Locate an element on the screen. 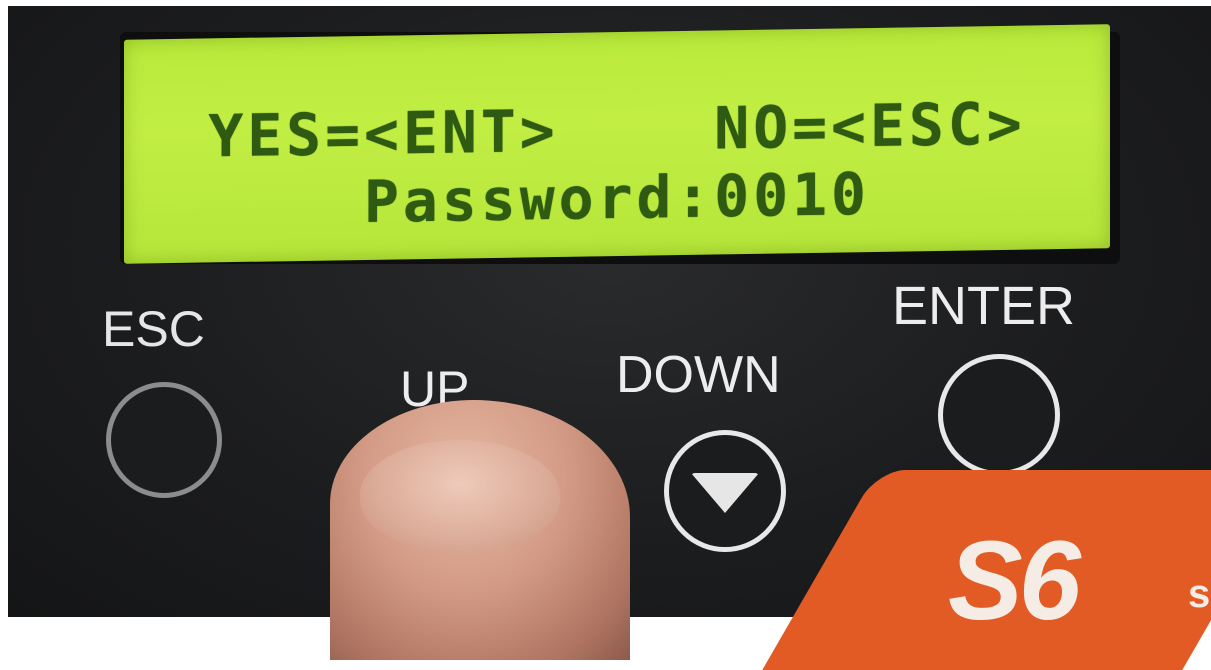 The width and height of the screenshot is (1211, 670). triangle-down-icon is located at coordinates (725, 493).